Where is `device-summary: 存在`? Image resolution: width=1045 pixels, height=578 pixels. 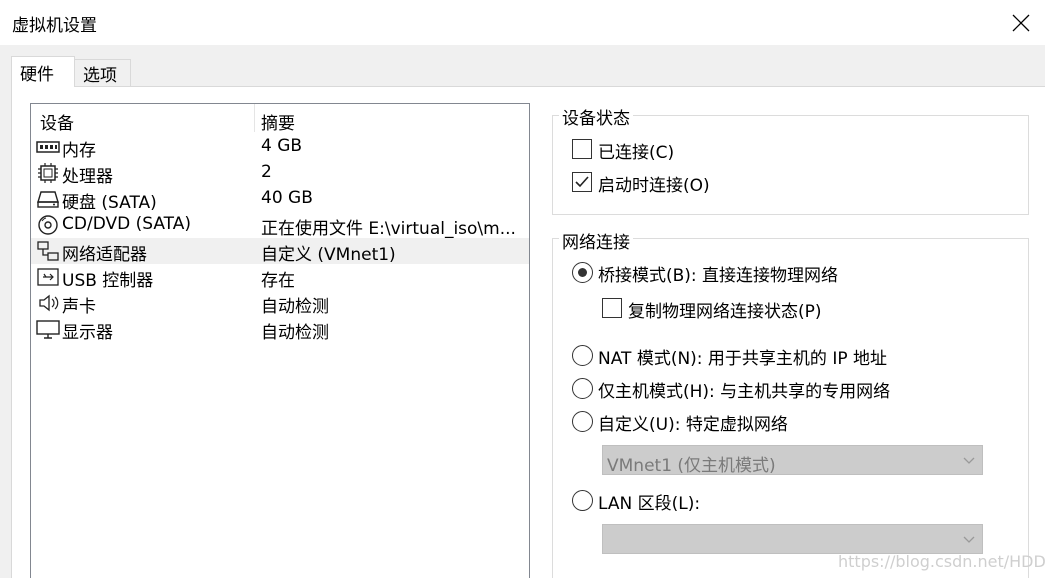
device-summary: 存在 is located at coordinates (278, 281).